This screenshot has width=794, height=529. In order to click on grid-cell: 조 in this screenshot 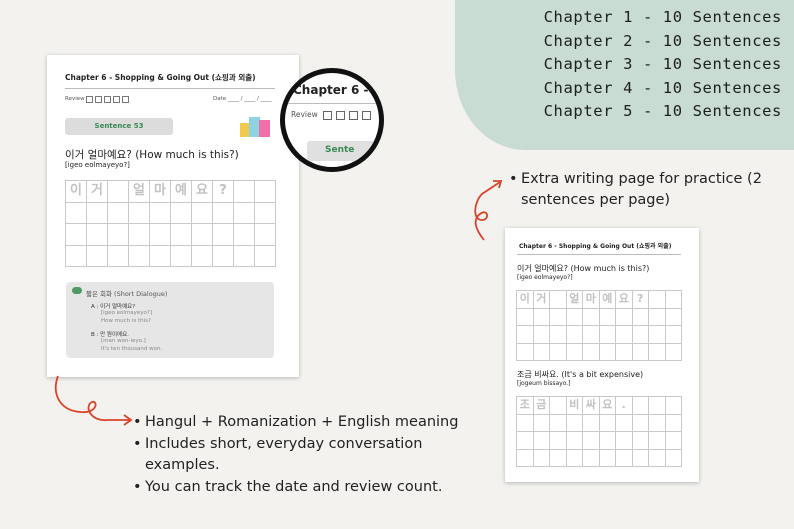, I will do `click(525, 405)`.